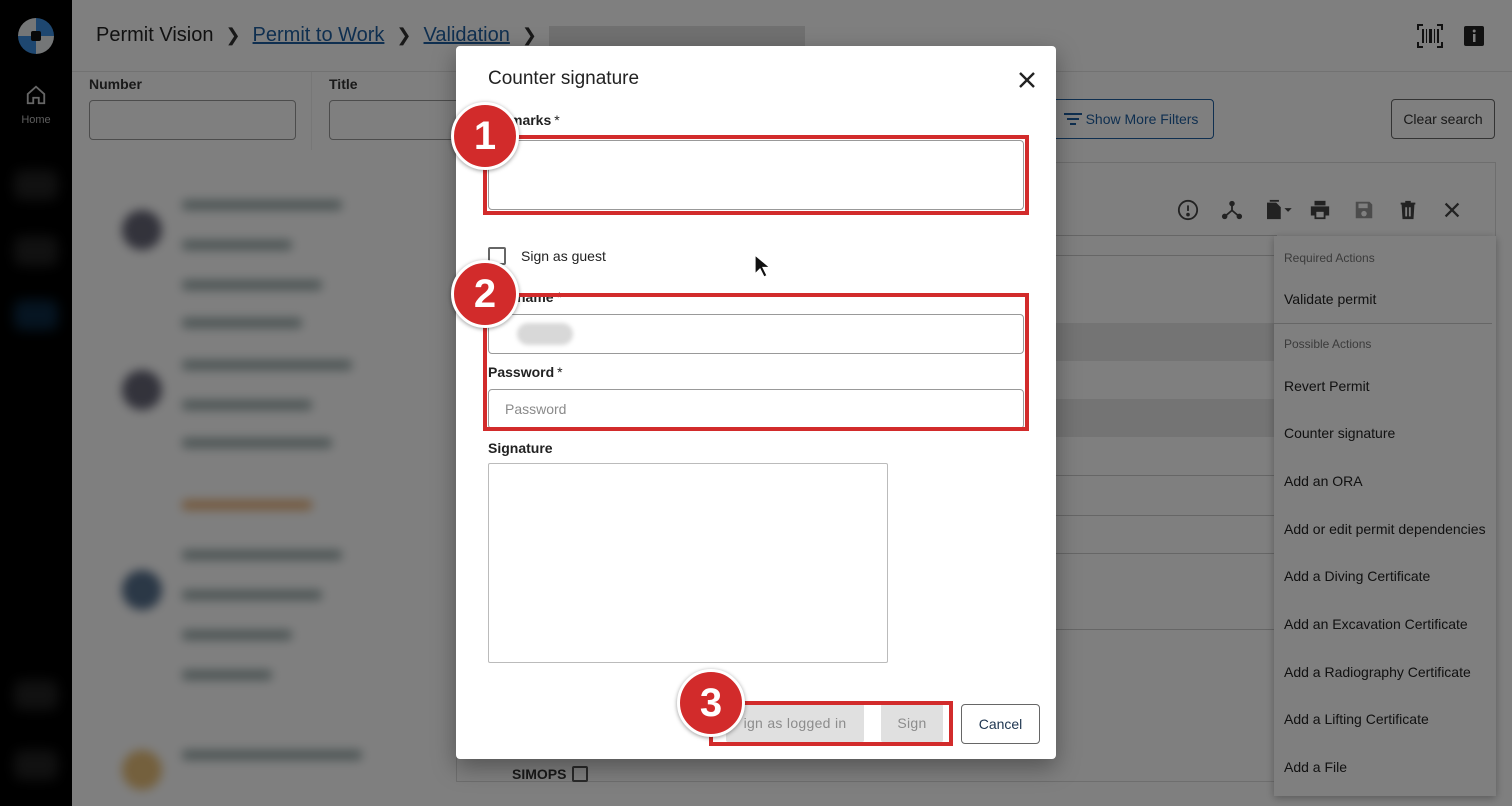 The image size is (1512, 806). I want to click on step-badge-1: 1, so click(485, 136).